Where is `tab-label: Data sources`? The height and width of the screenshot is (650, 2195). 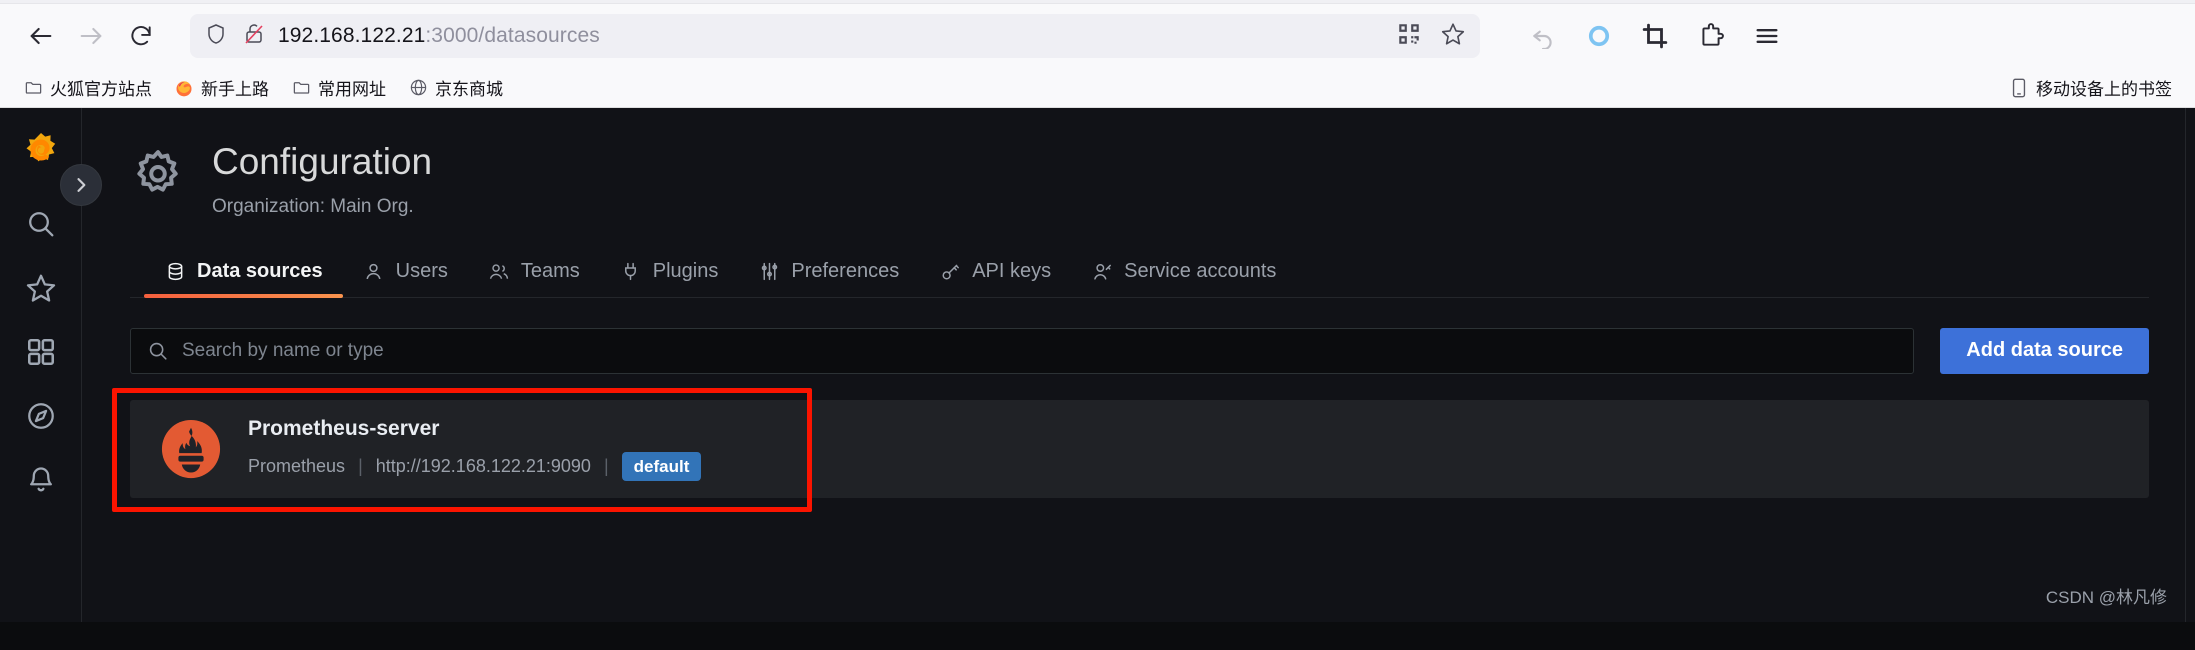 tab-label: Data sources is located at coordinates (260, 270).